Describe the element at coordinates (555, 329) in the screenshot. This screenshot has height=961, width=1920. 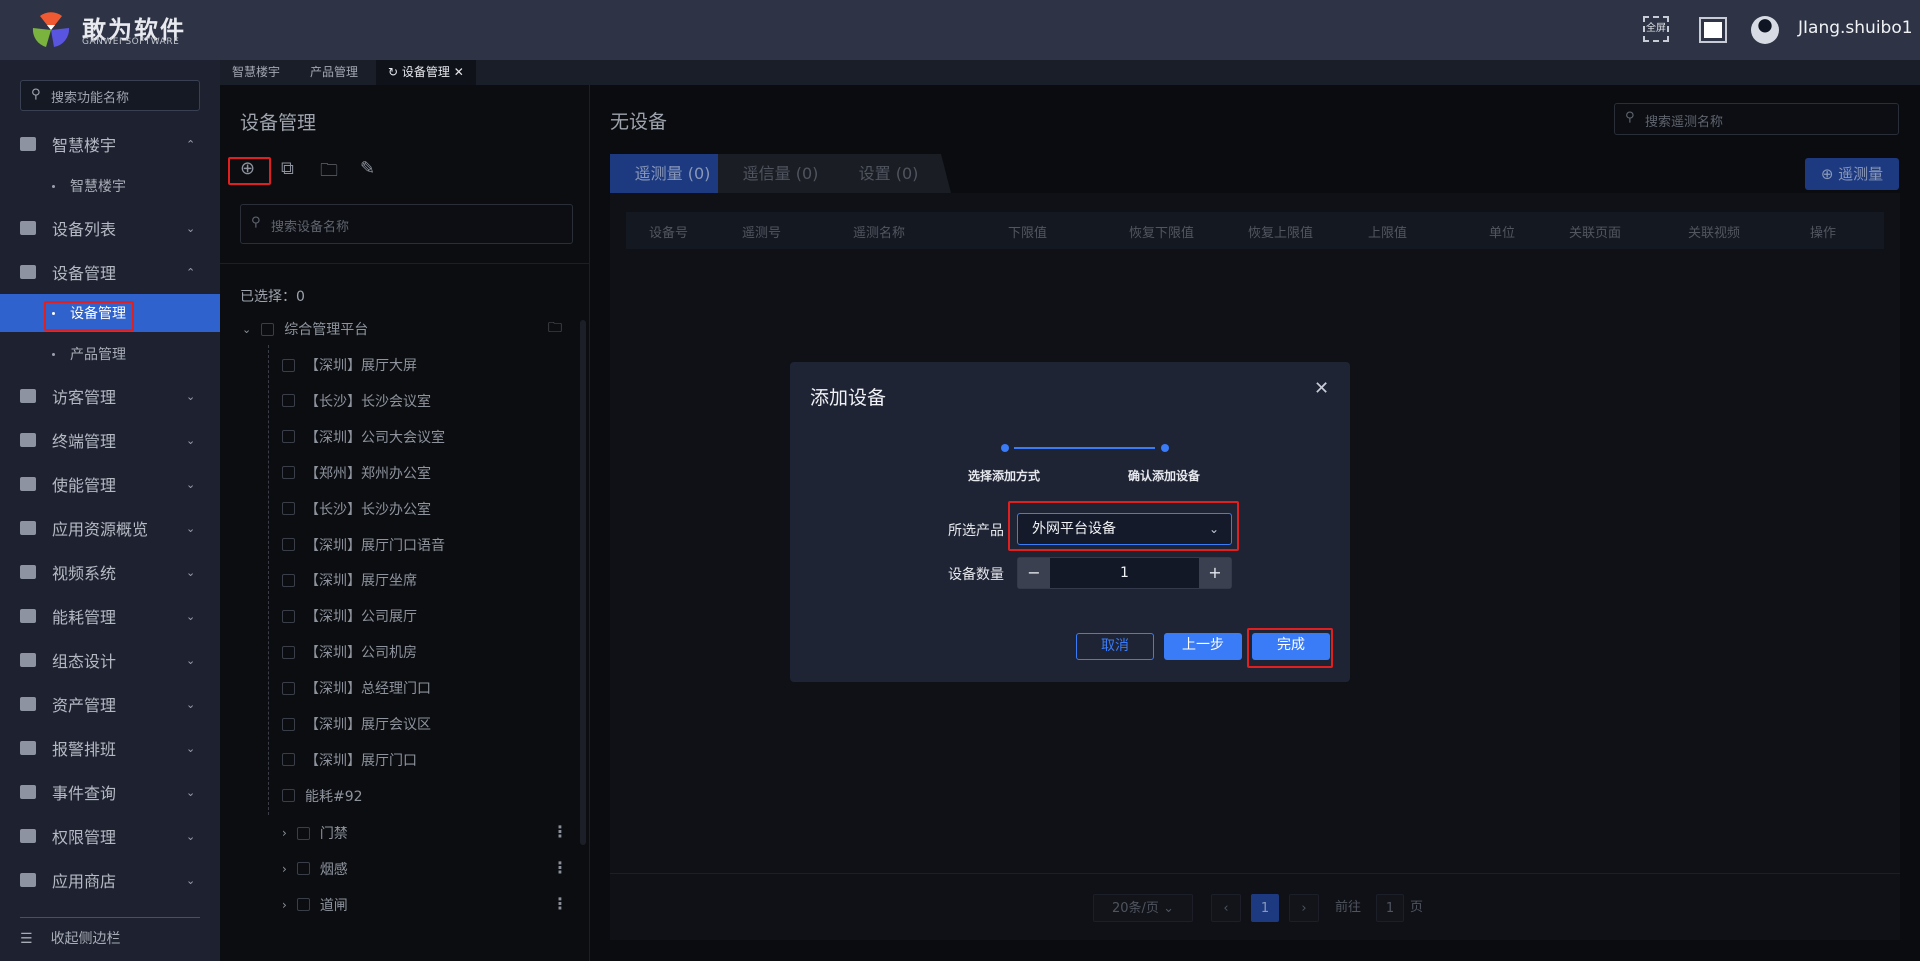
I see `add-folder-icon: 🗀` at that location.